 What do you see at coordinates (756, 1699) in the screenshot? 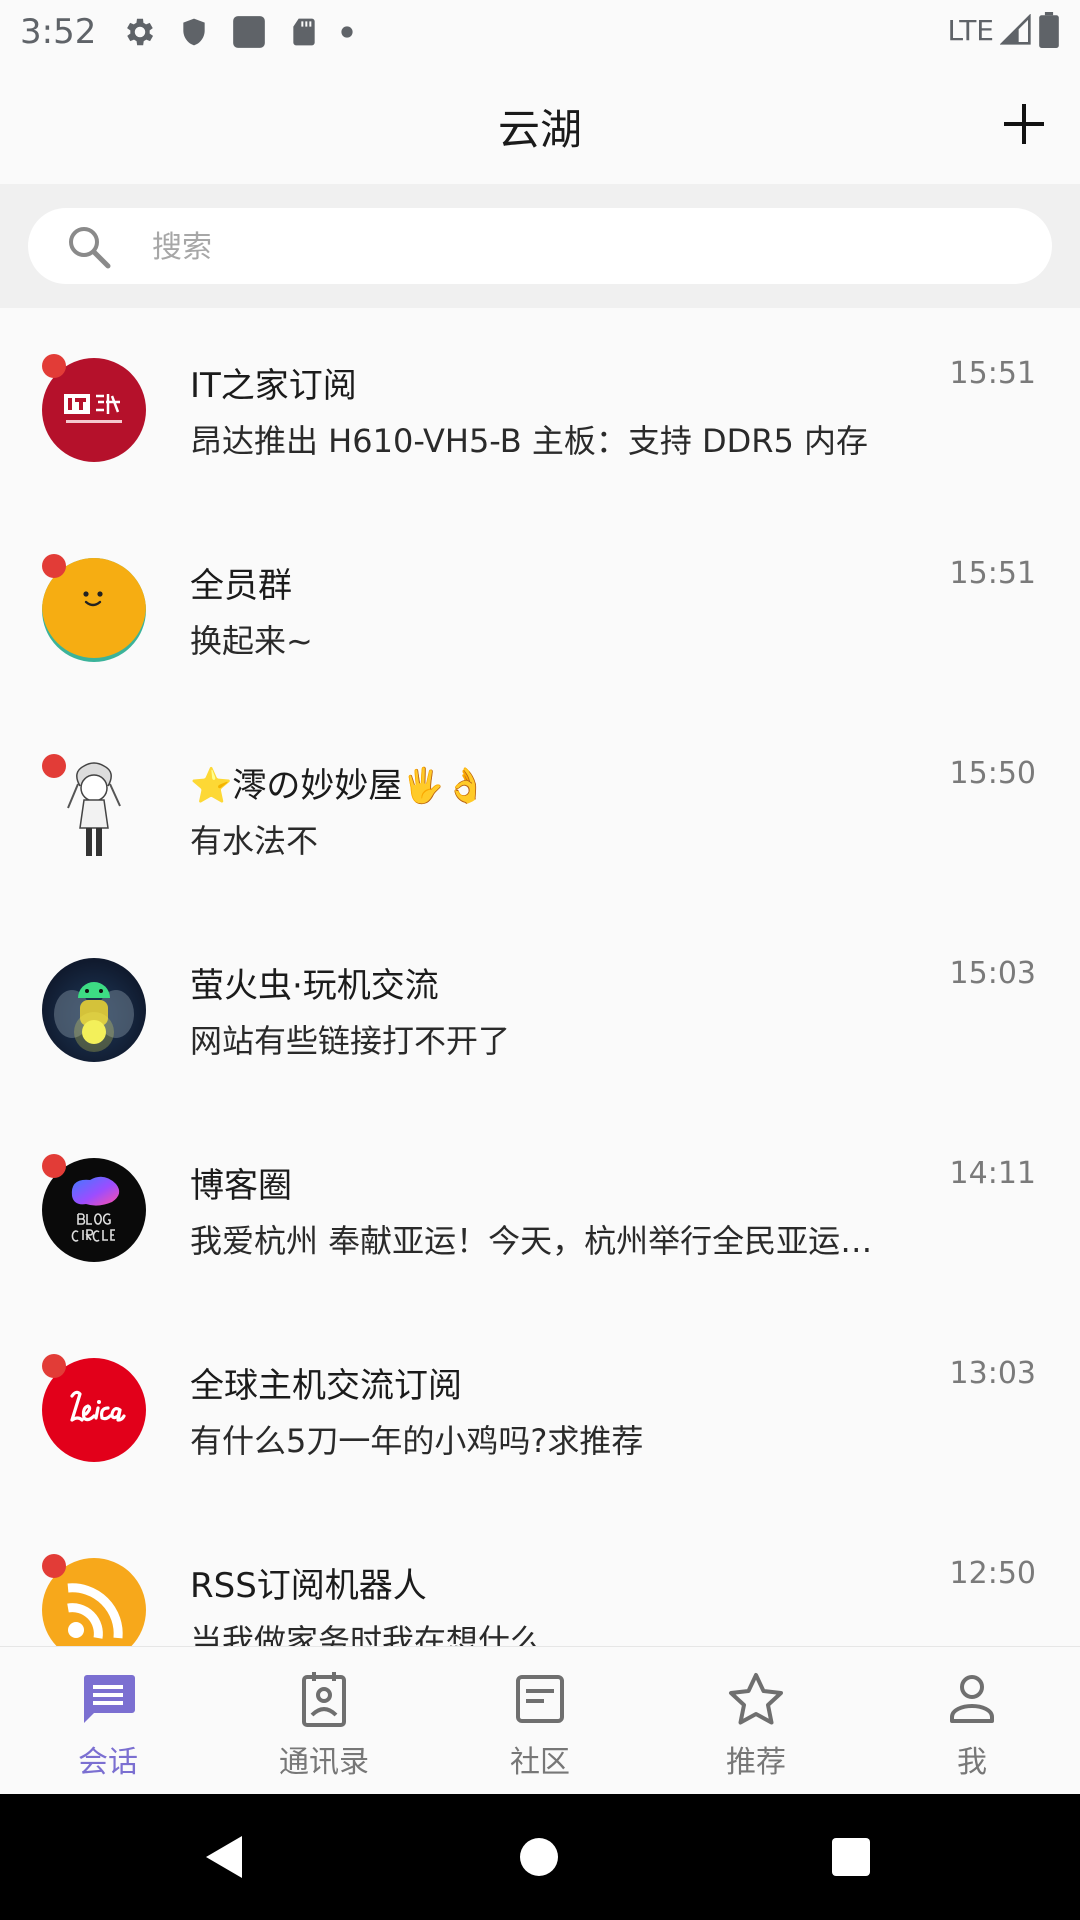
I see `star-icon` at bounding box center [756, 1699].